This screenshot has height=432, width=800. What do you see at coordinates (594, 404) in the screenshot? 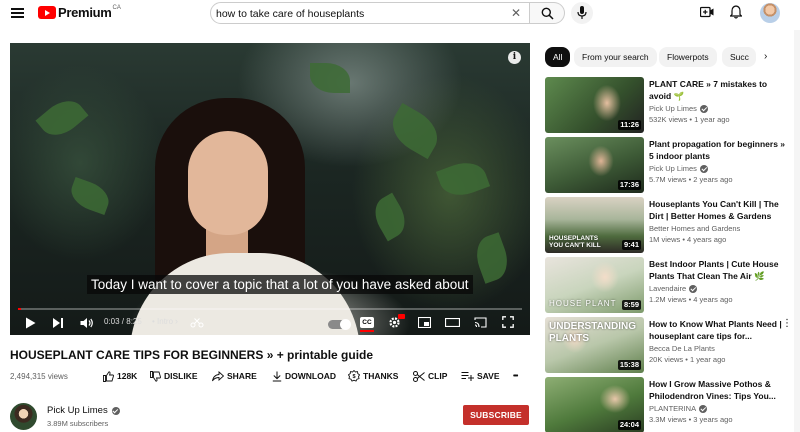
I see `video-thumbnail: 24:04` at bounding box center [594, 404].